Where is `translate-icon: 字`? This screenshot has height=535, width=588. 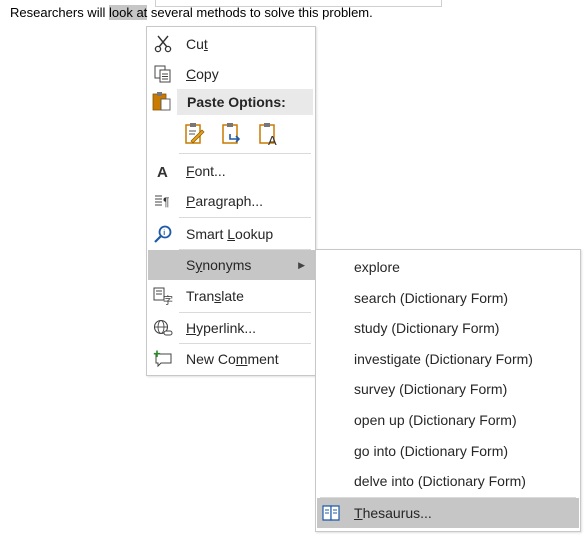 translate-icon: 字 is located at coordinates (163, 296).